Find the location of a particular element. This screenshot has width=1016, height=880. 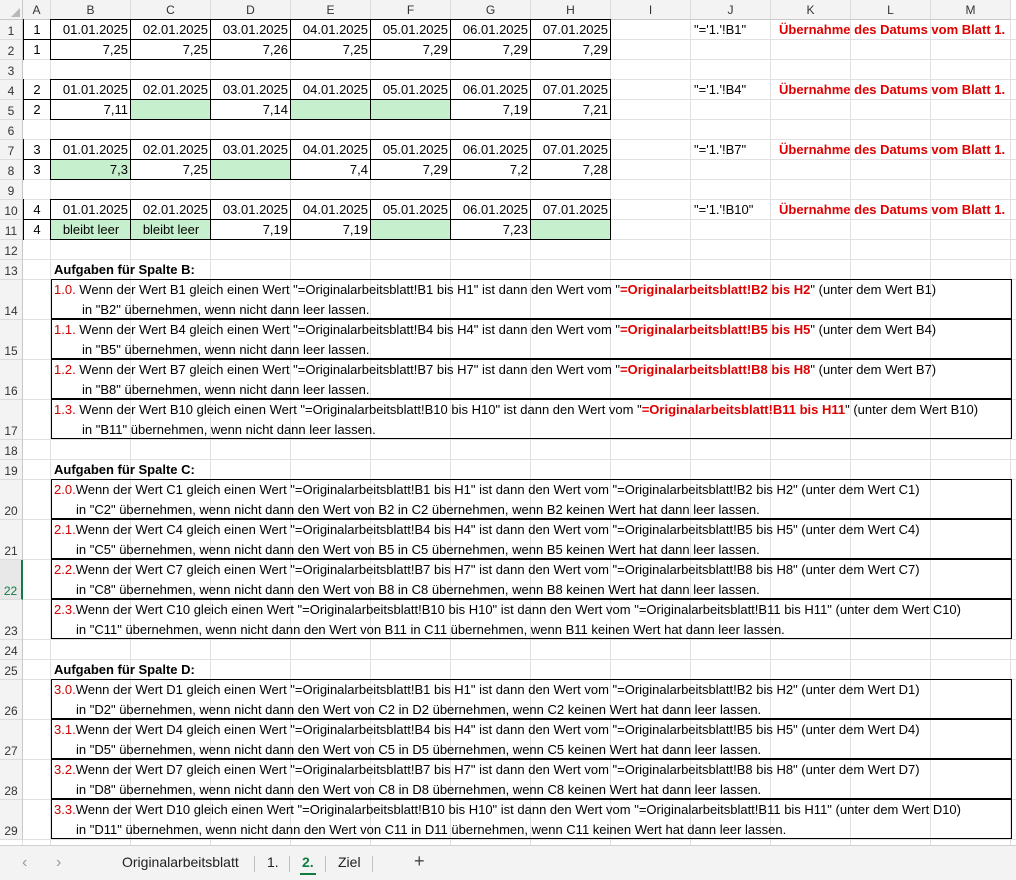

value-cell: 7,26 is located at coordinates (251, 50).